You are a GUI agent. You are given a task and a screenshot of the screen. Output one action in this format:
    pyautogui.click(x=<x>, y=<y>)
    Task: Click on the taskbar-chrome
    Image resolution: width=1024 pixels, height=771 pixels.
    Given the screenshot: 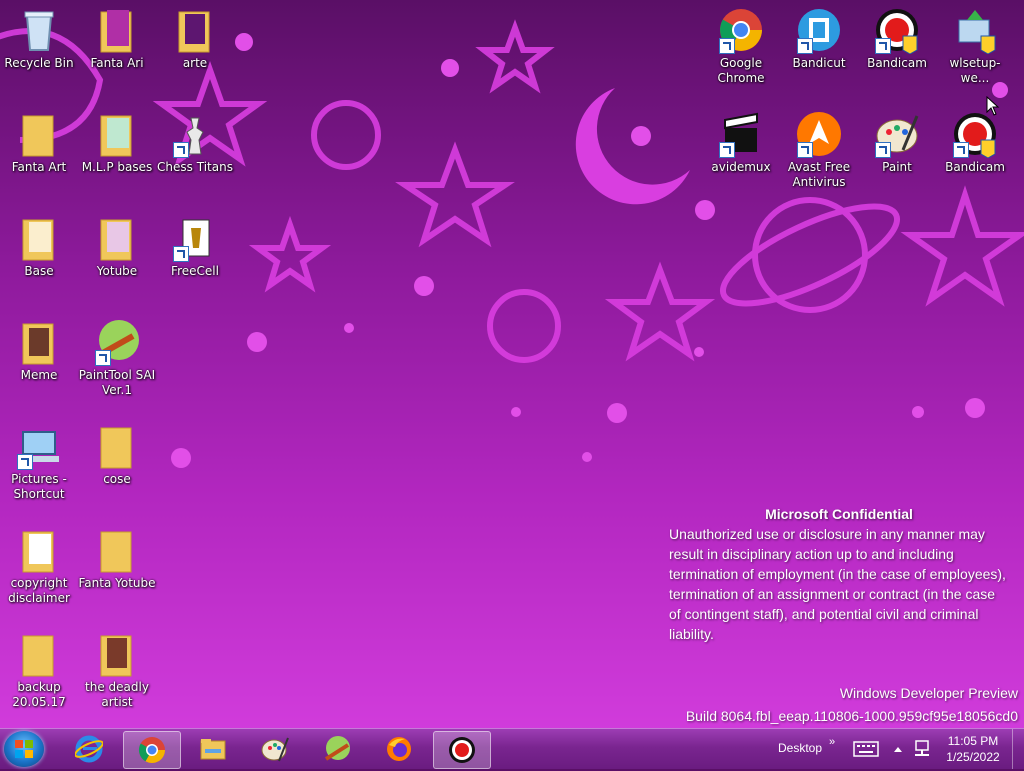 What is the action you would take?
    pyautogui.click(x=152, y=750)
    